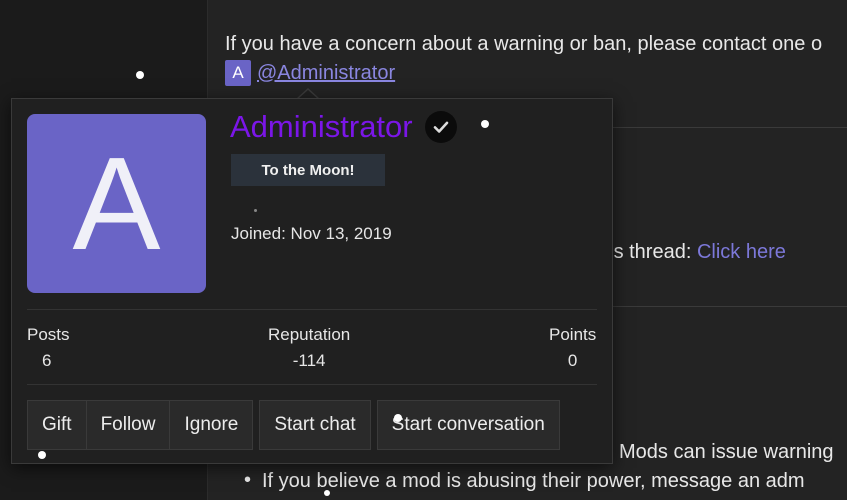 The image size is (847, 500). Describe the element at coordinates (309, 360) in the screenshot. I see `stat-value: -114` at that location.